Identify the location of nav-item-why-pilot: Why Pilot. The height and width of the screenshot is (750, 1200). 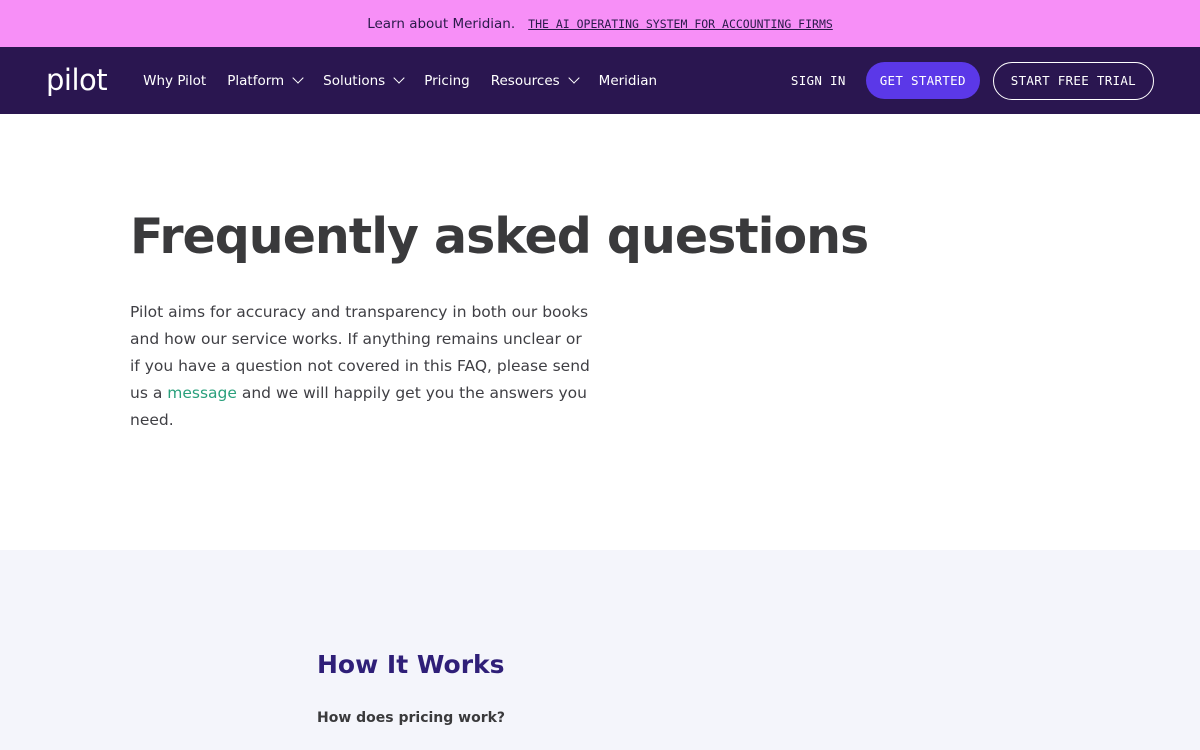
(174, 81).